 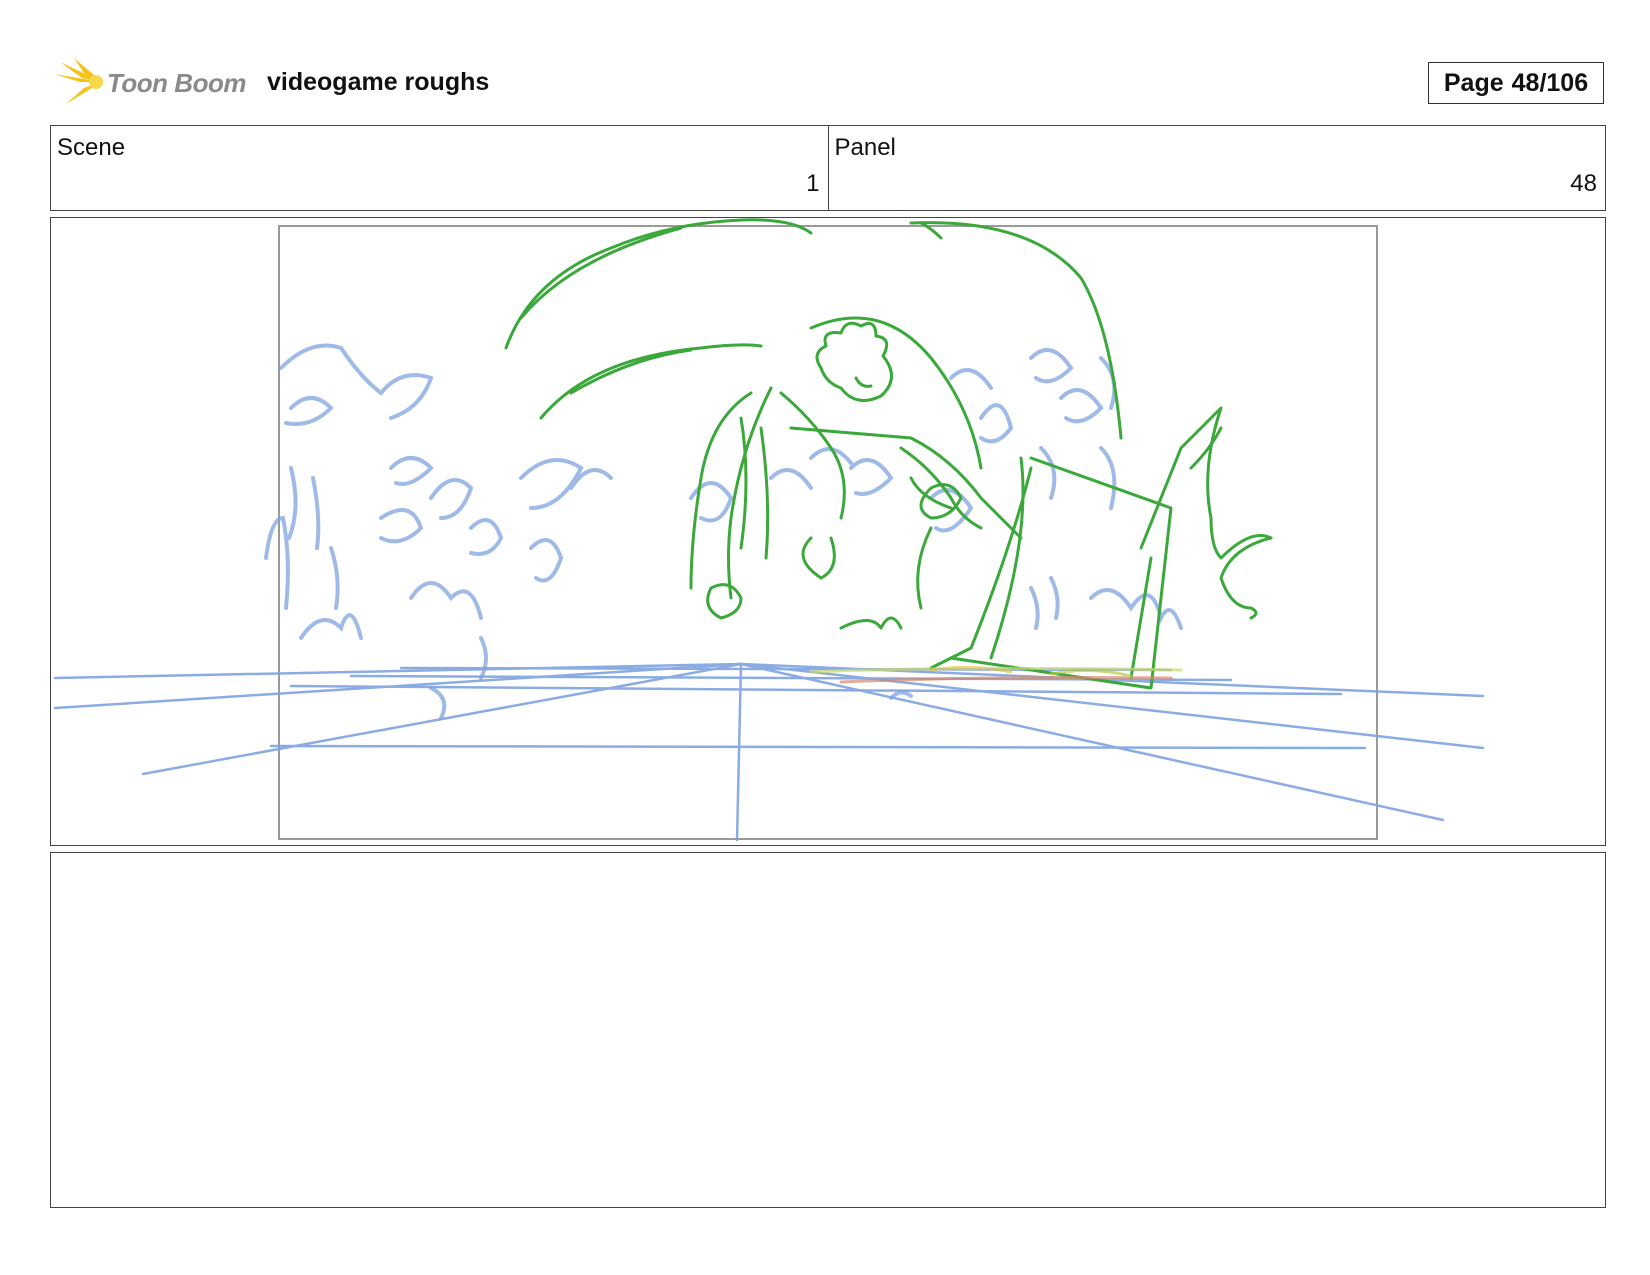 I want to click on page-indicator: Page 48/106, so click(x=1516, y=83).